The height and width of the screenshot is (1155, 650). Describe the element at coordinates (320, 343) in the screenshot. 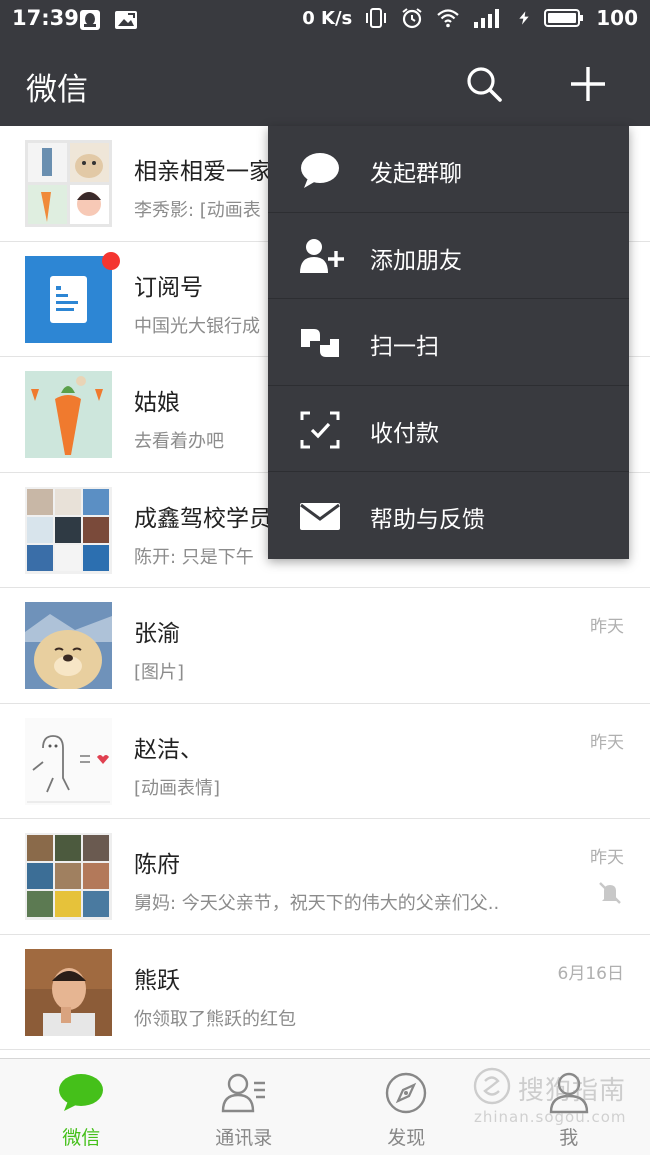

I see `scan-icon` at that location.